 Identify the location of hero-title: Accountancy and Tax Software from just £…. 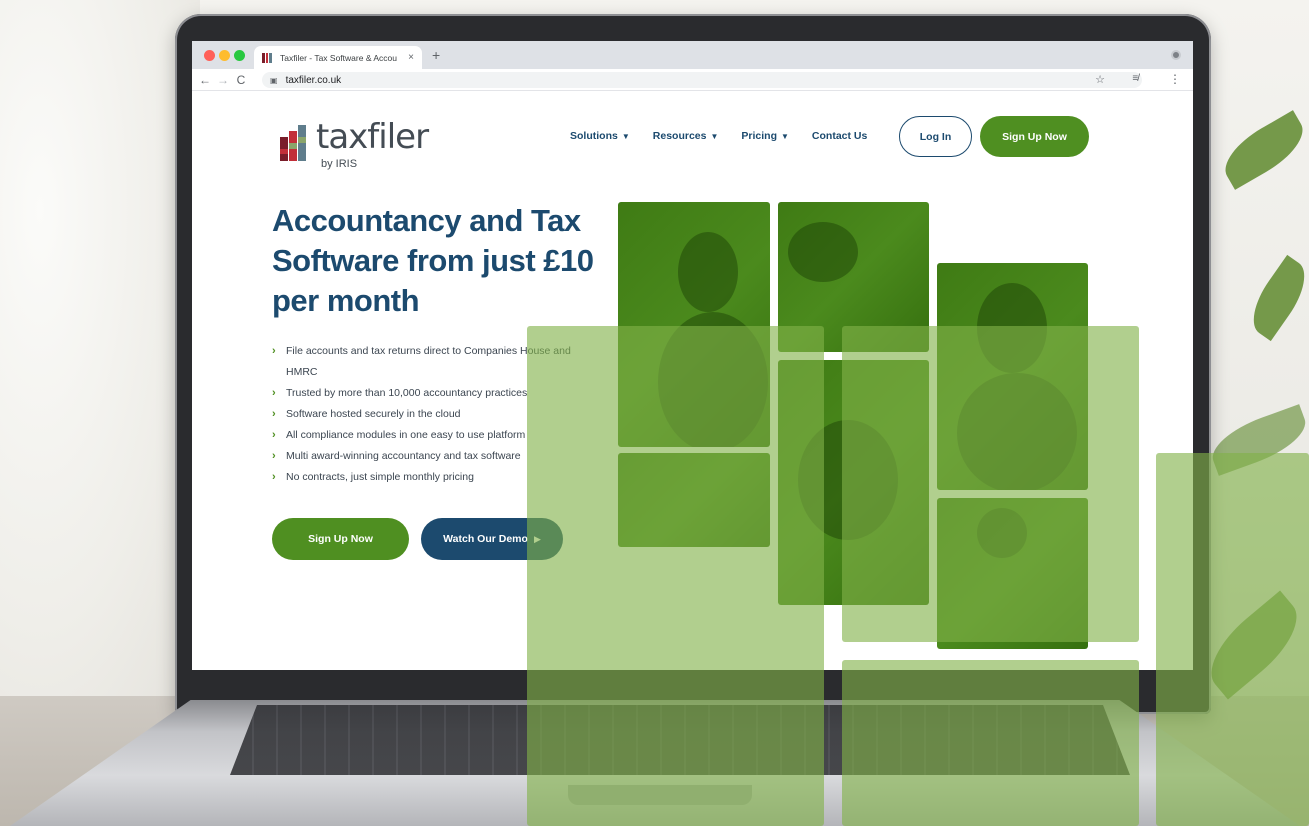
(433, 260).